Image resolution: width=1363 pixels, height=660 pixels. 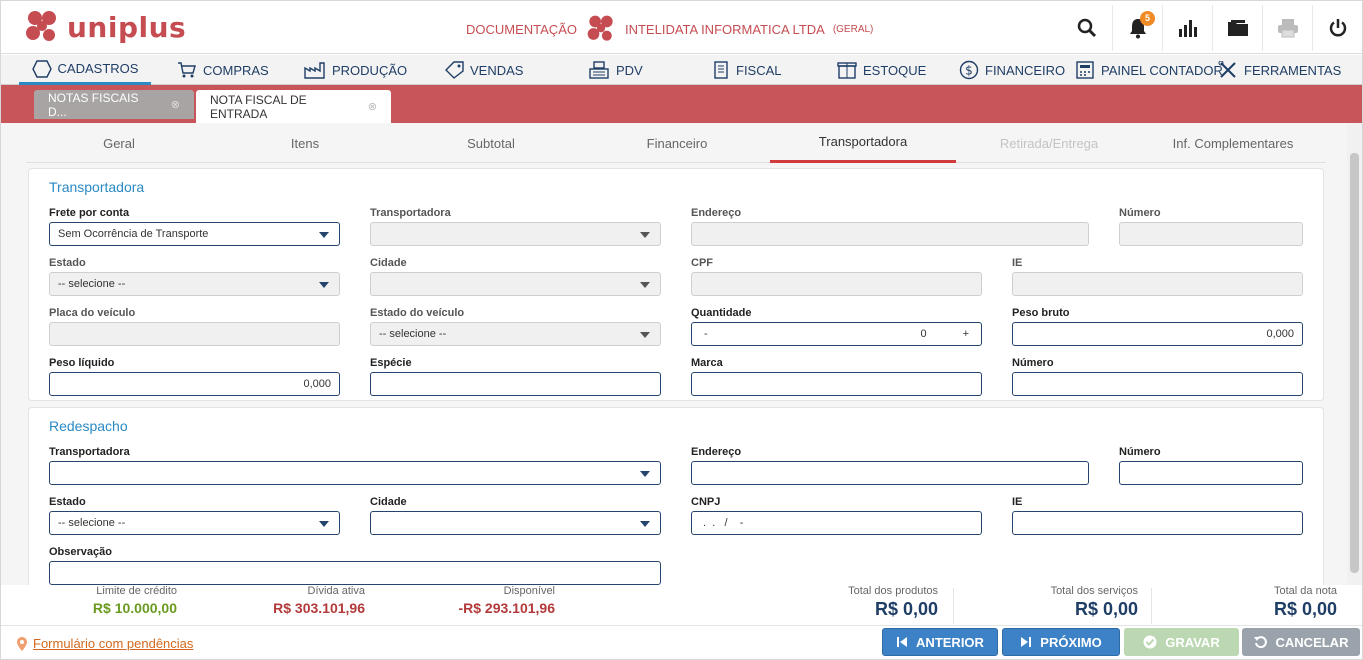 I want to click on tools-icon, so click(x=1227, y=69).